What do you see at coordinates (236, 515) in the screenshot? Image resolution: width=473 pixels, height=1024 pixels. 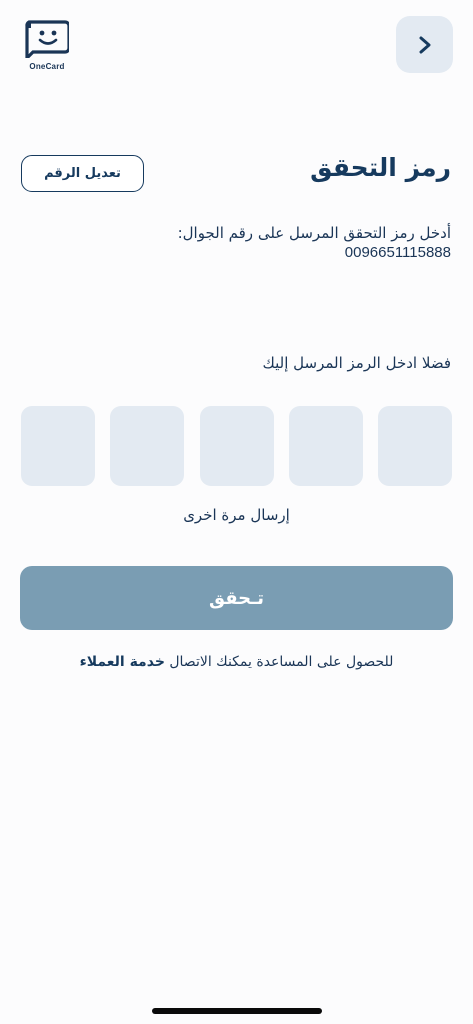 I see `resend-code-link: إرسال مرة اخرى` at bounding box center [236, 515].